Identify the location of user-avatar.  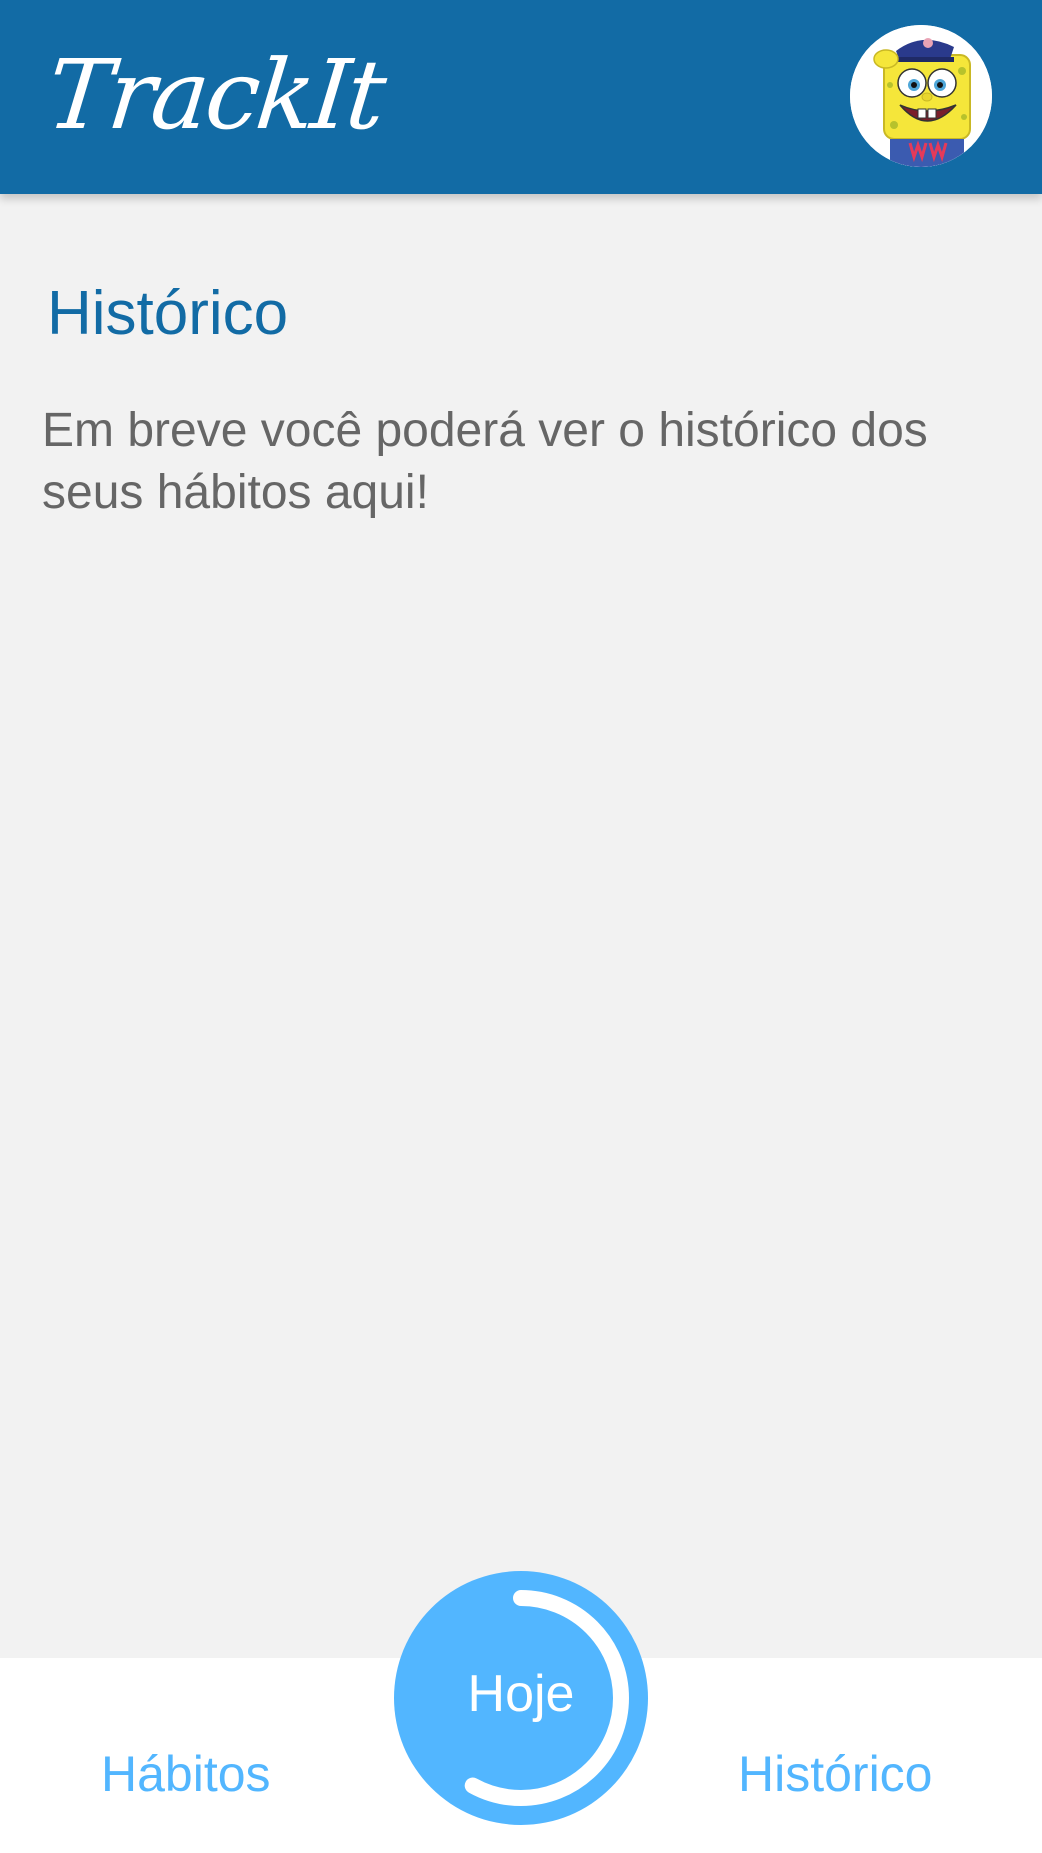
(921, 96).